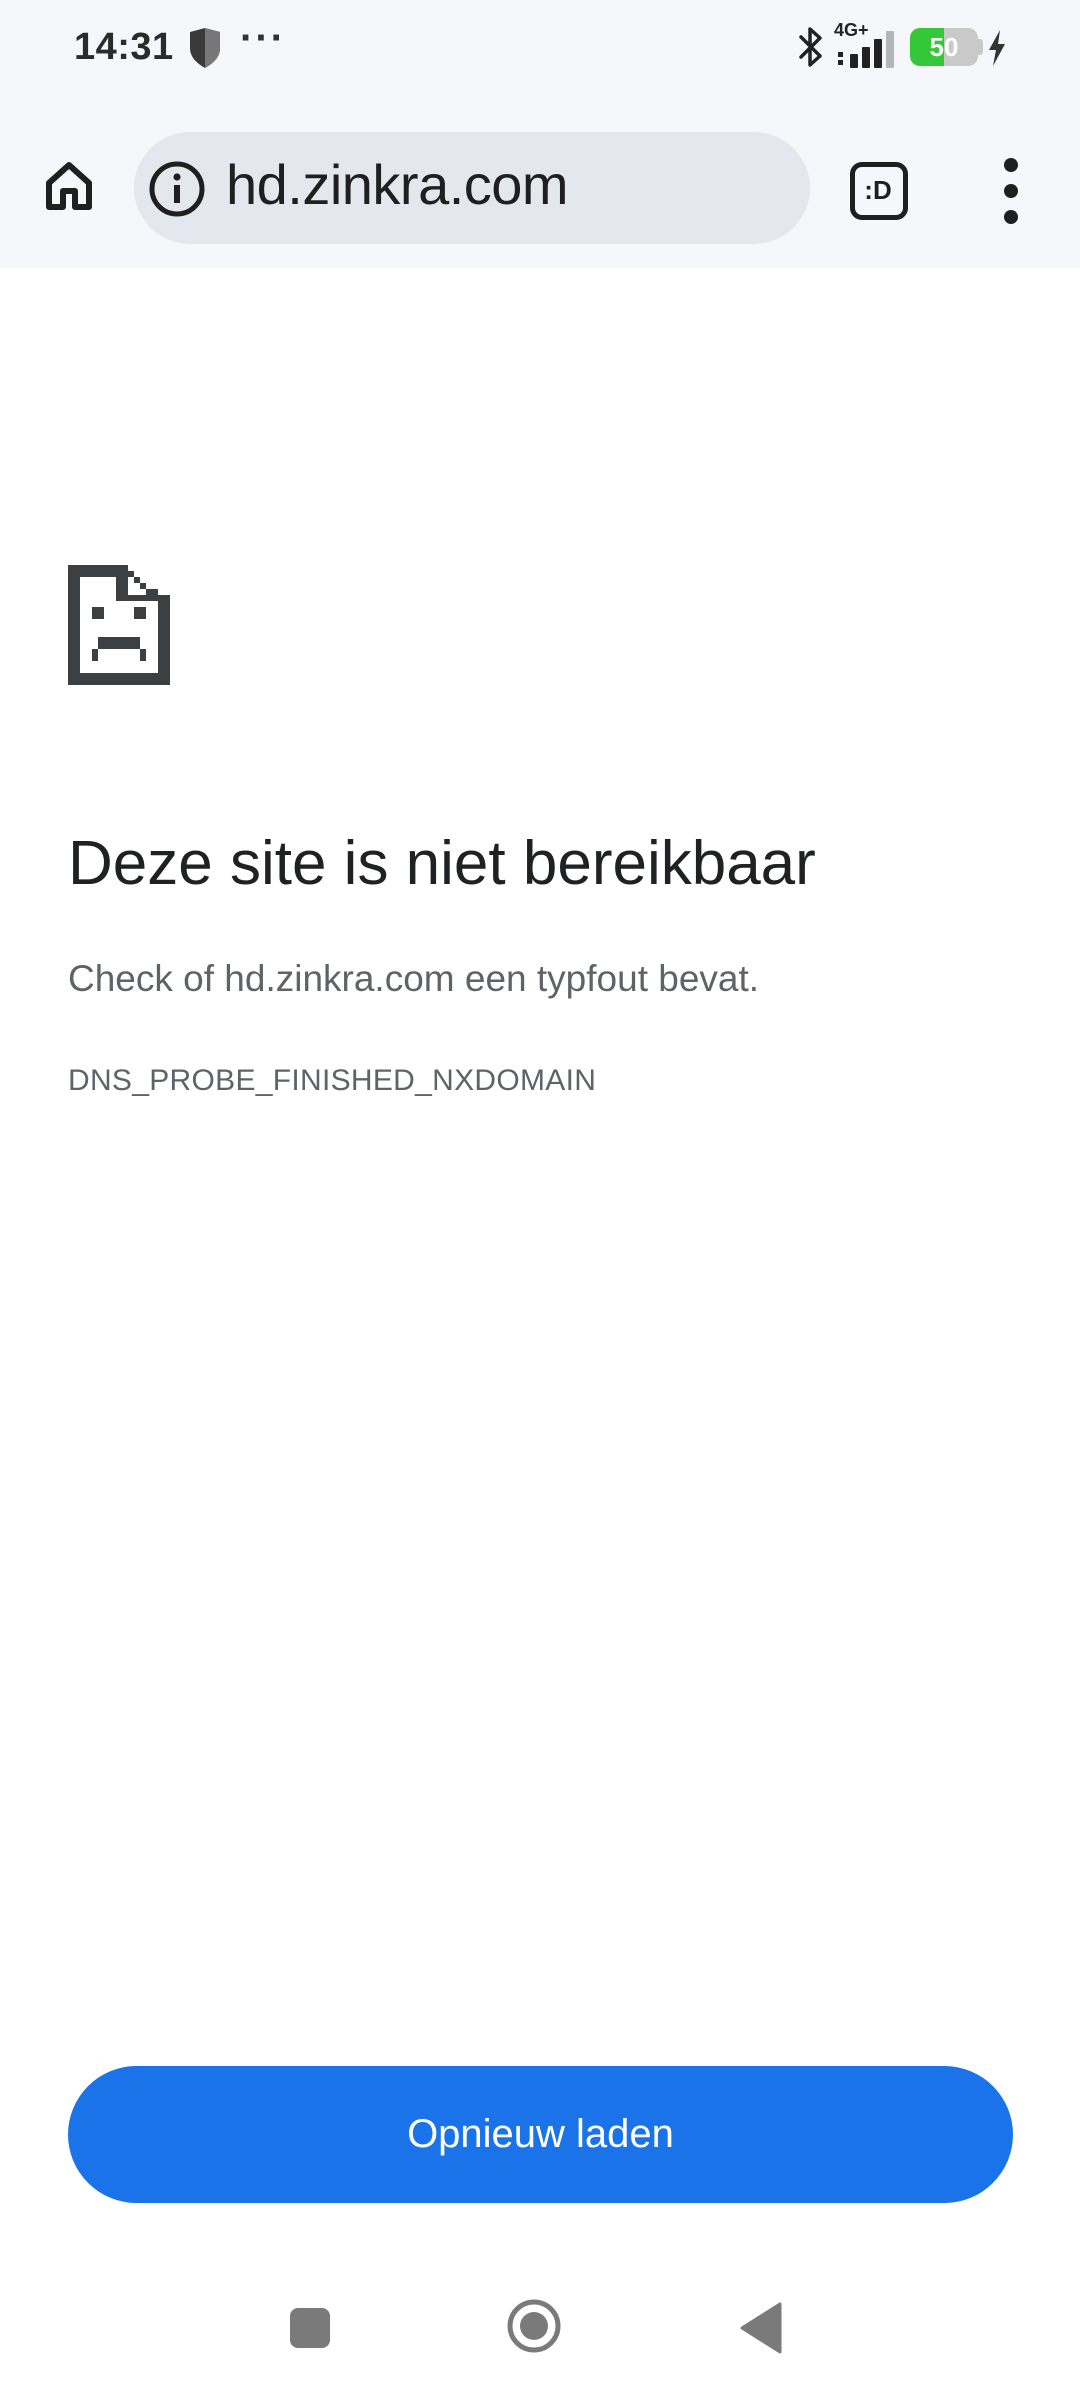 This screenshot has width=1080, height=2400. I want to click on battery-icon: 50, so click(944, 47).